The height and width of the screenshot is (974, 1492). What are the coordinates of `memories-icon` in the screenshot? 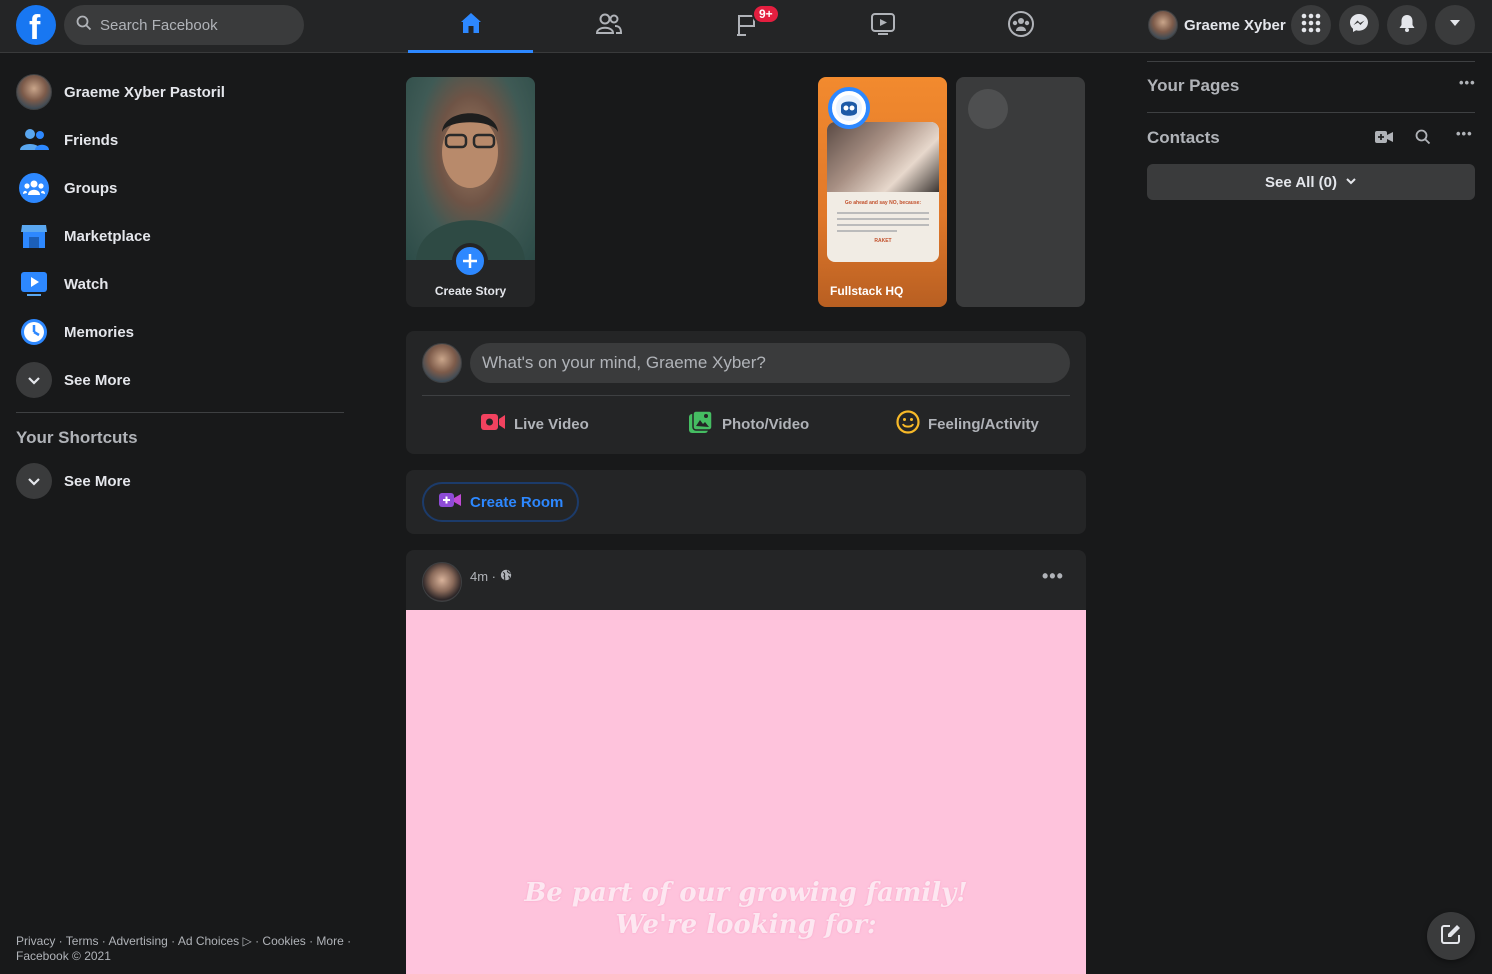 It's located at (34, 332).